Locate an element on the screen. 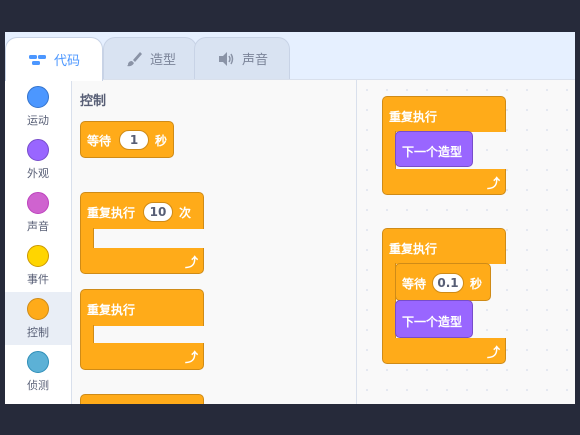 Image resolution: width=580 pixels, height=435 pixels. script1-forever-arm is located at coordinates (389, 151).